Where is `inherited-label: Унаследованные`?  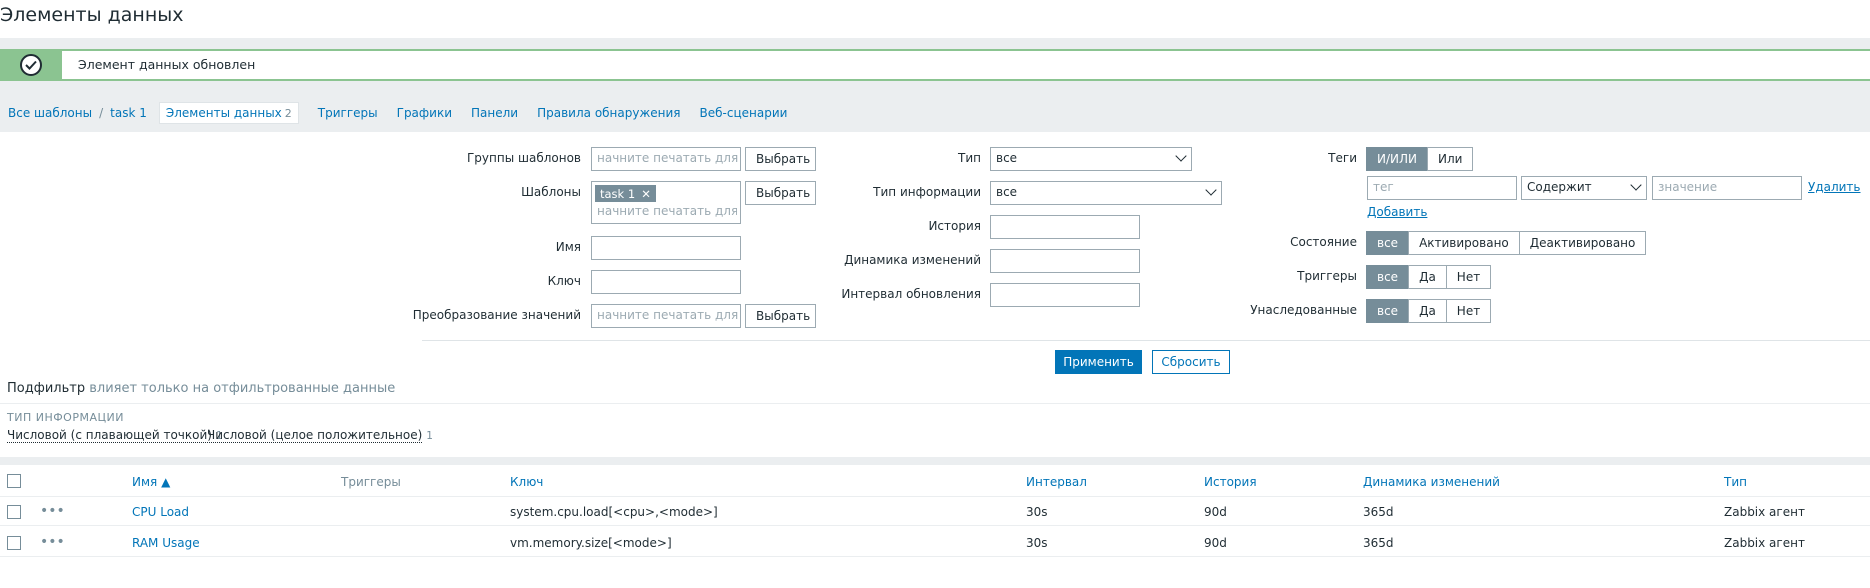
inherited-label: Унаследованные is located at coordinates (1303, 310).